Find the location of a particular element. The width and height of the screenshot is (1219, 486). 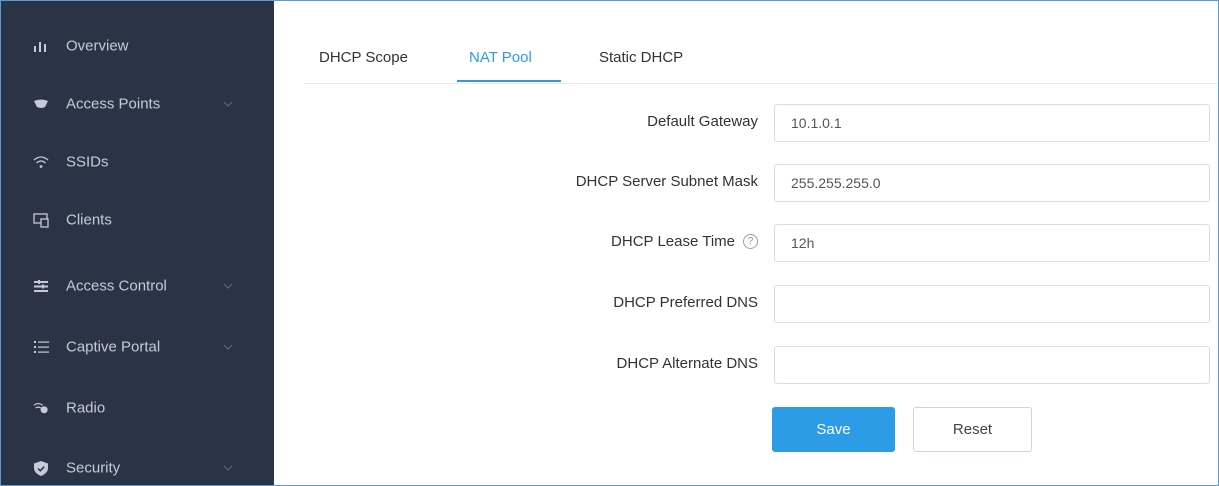

sidebar-item-label: SSIDs is located at coordinates (87, 162).